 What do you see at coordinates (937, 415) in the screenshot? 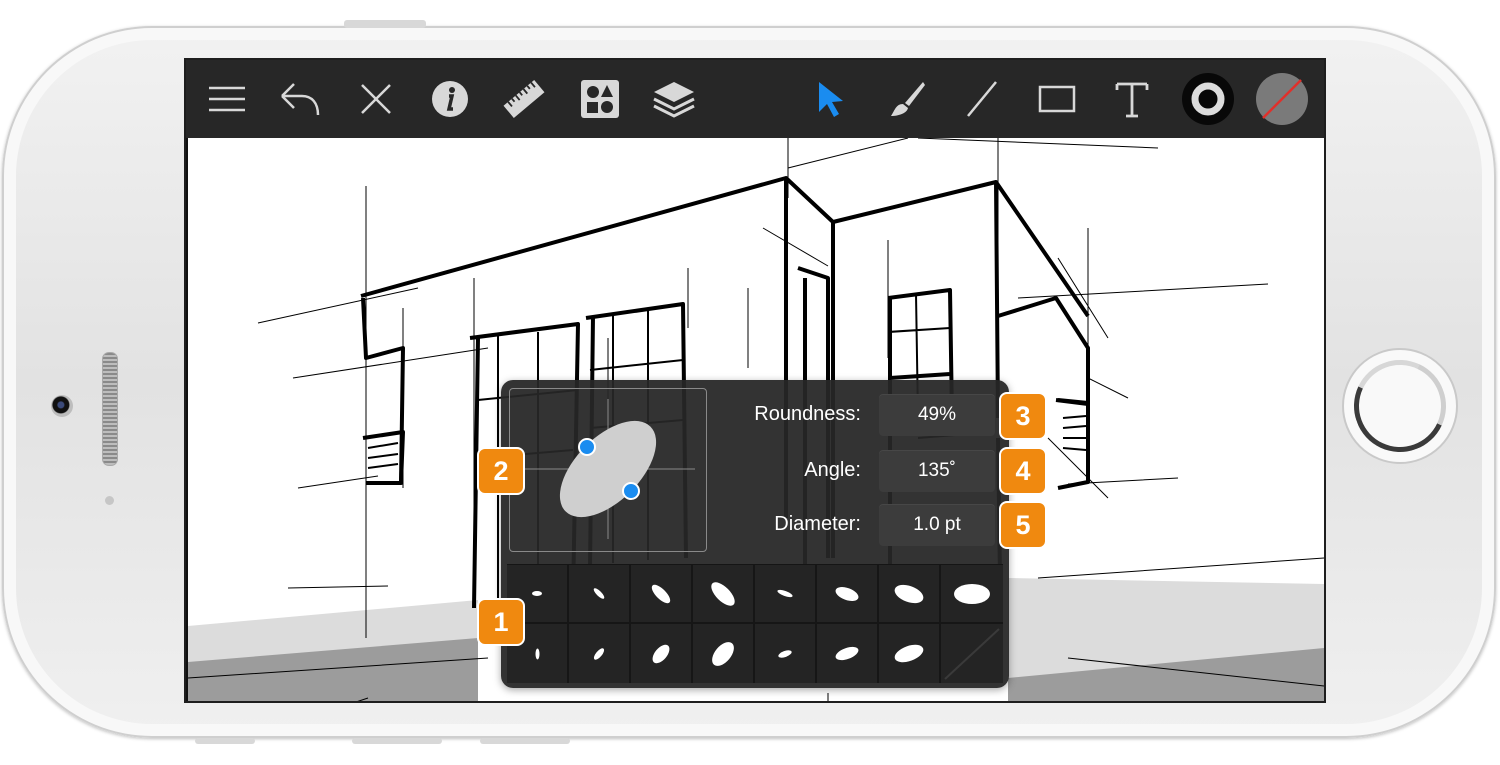
I see `roundness-field: 49%` at bounding box center [937, 415].